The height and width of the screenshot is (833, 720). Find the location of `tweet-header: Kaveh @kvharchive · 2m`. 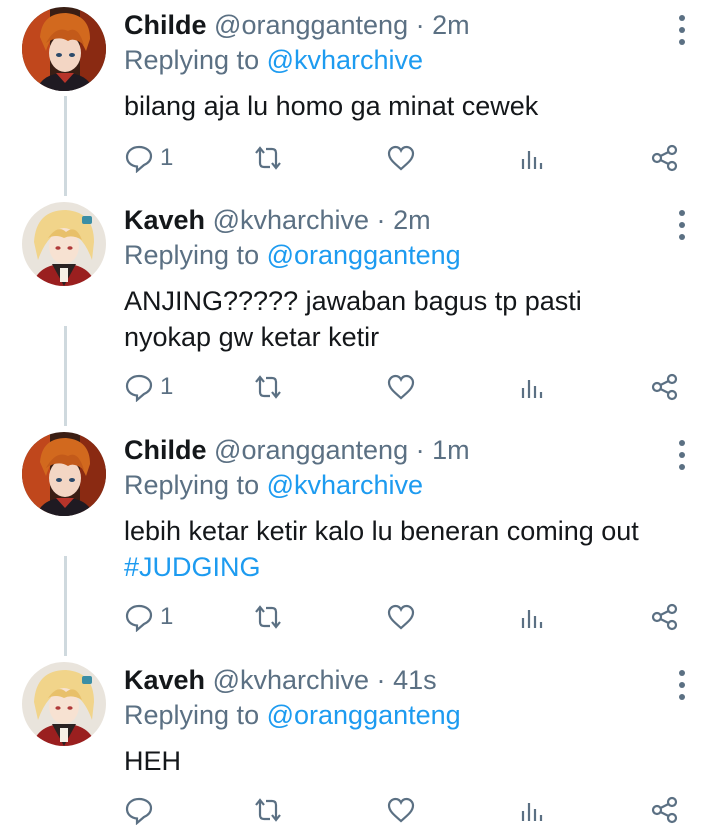

tweet-header: Kaveh @kvharchive · 2m is located at coordinates (277, 220).